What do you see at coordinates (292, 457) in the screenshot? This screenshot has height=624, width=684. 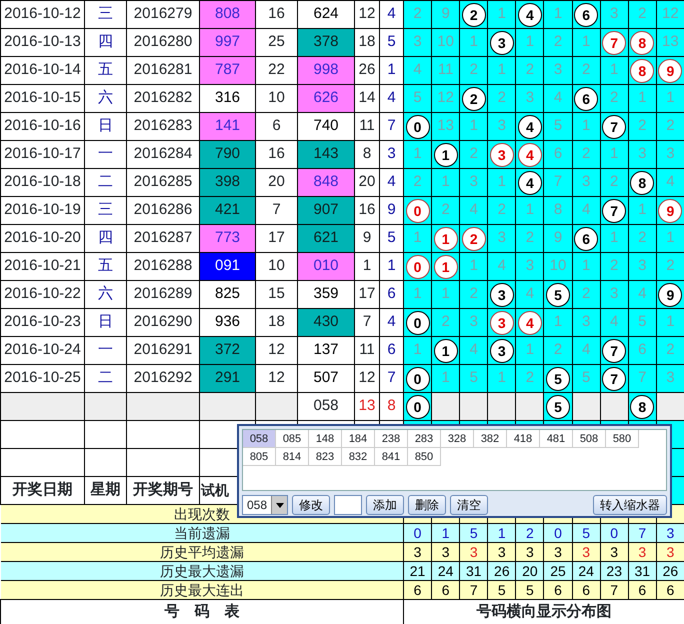 I see `list-item: 814` at bounding box center [292, 457].